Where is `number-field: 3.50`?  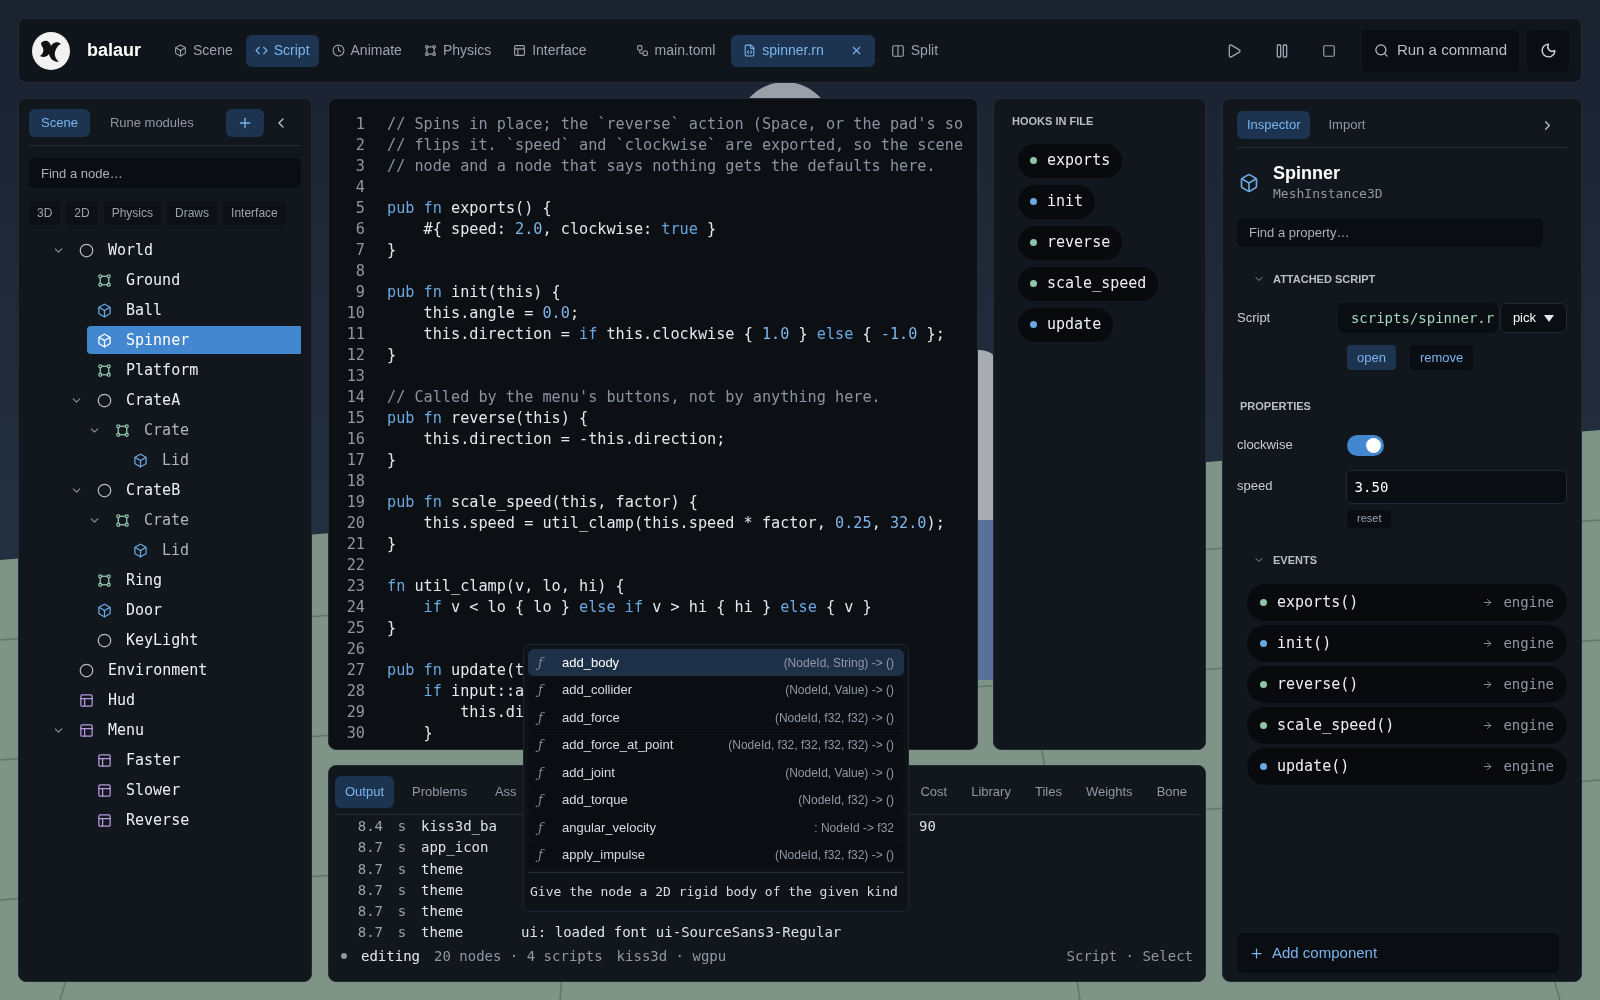
number-field: 3.50 is located at coordinates (1456, 486).